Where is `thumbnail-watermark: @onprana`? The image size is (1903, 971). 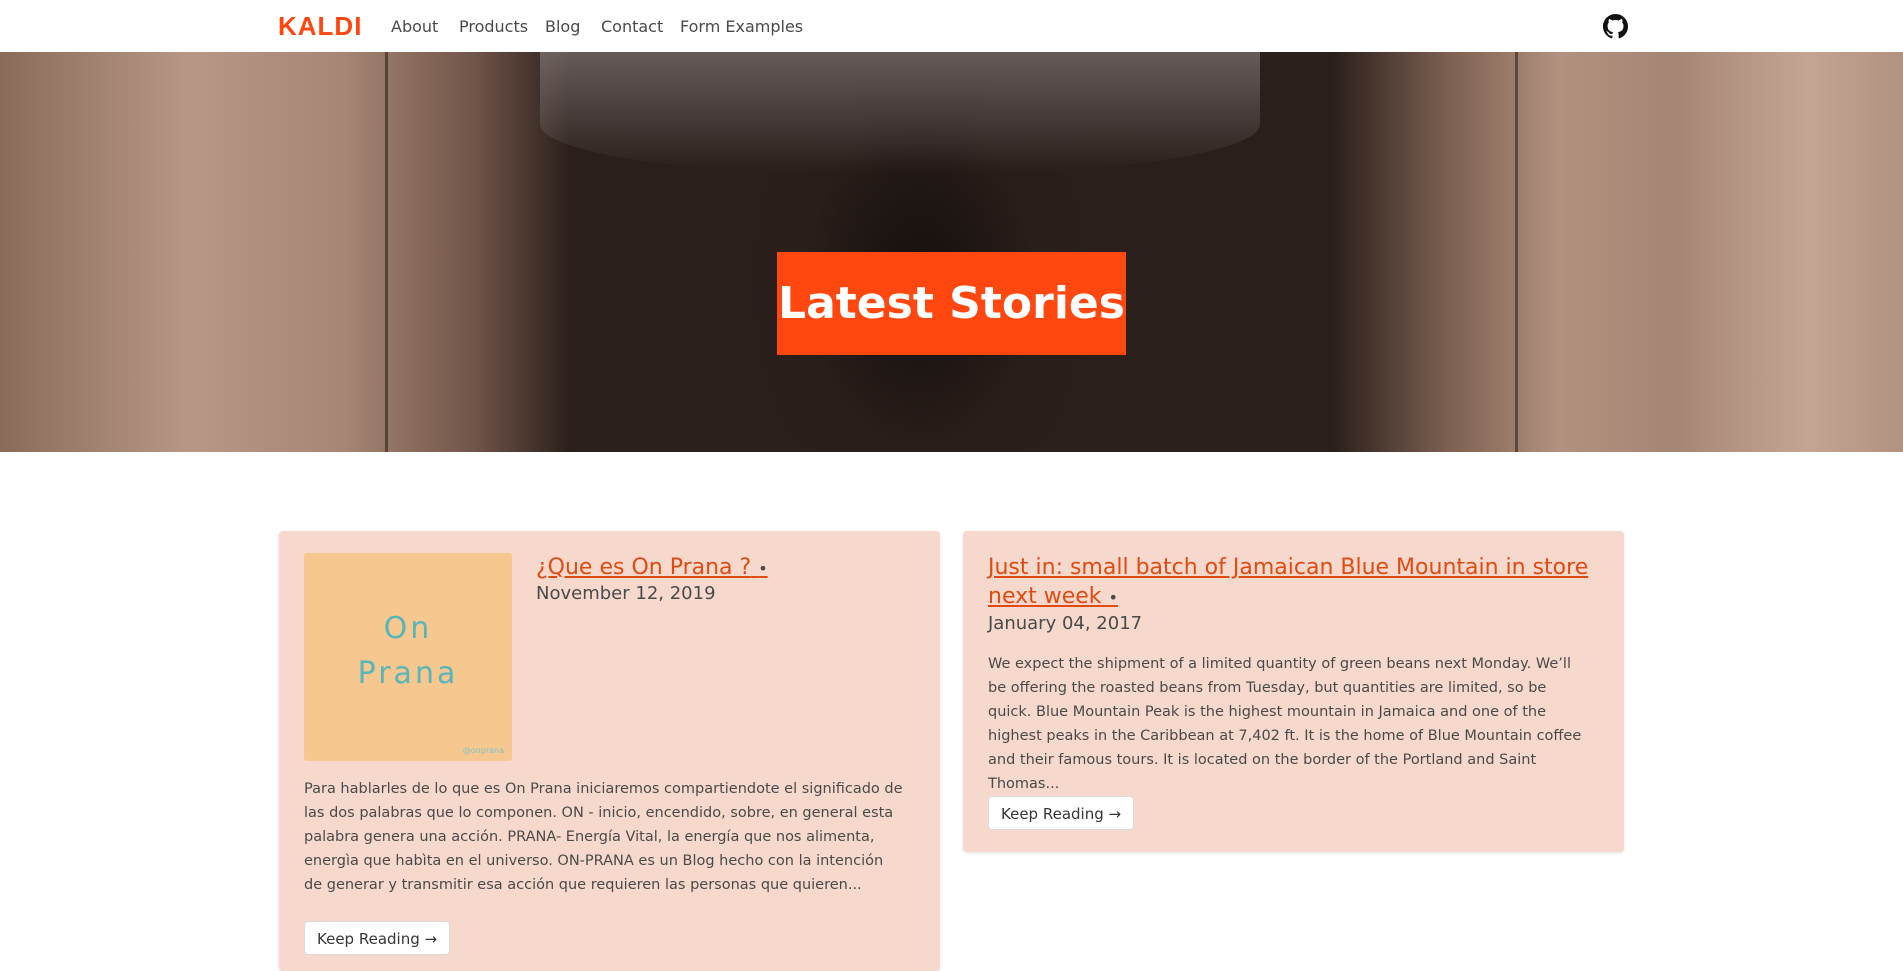 thumbnail-watermark: @onprana is located at coordinates (483, 750).